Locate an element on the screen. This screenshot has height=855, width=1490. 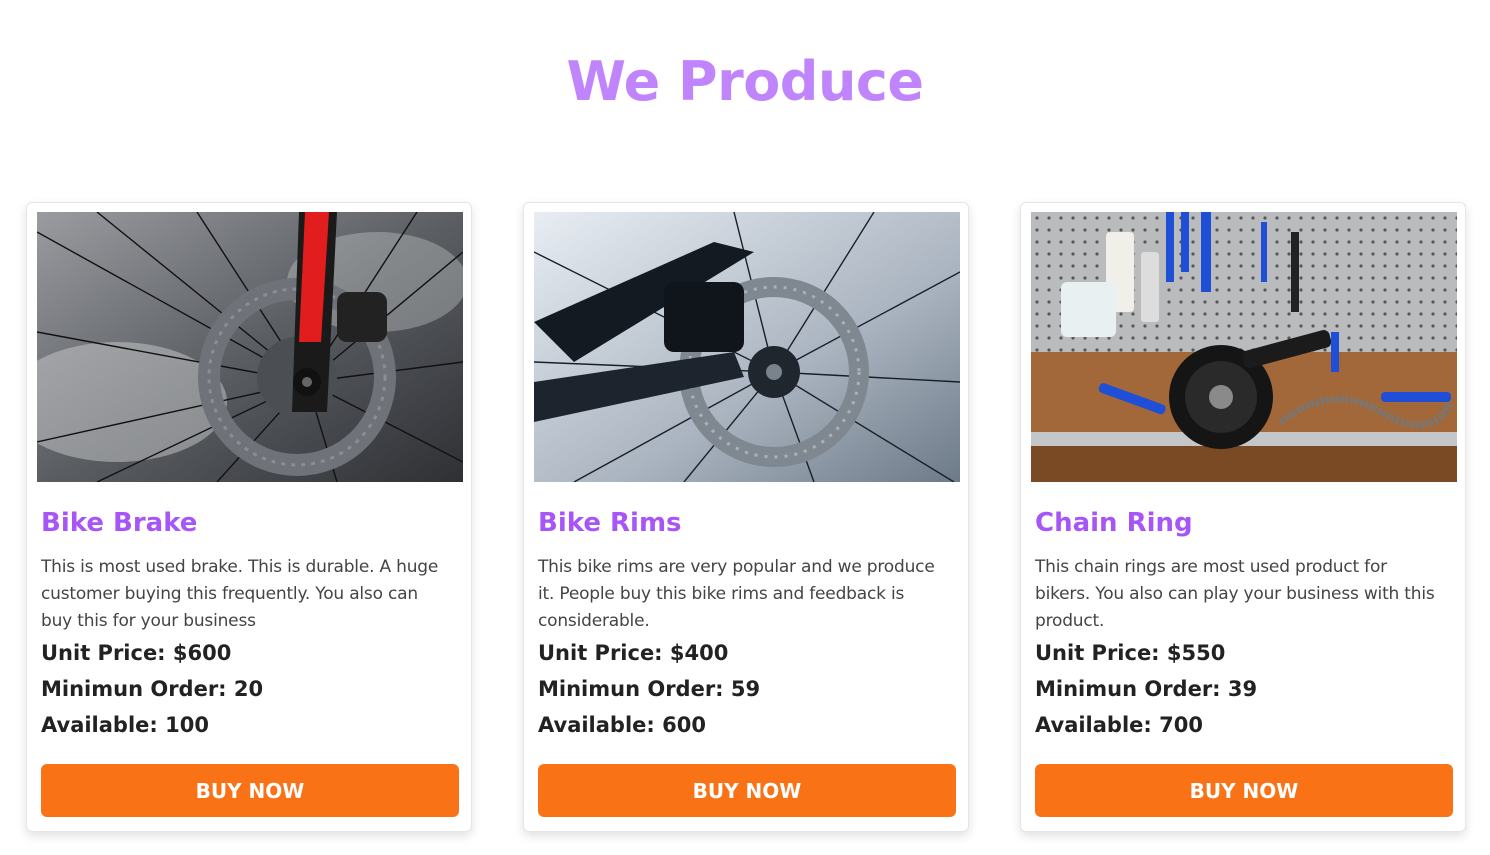
minimum-order: Minimun Order: 39 is located at coordinates (1146, 689).